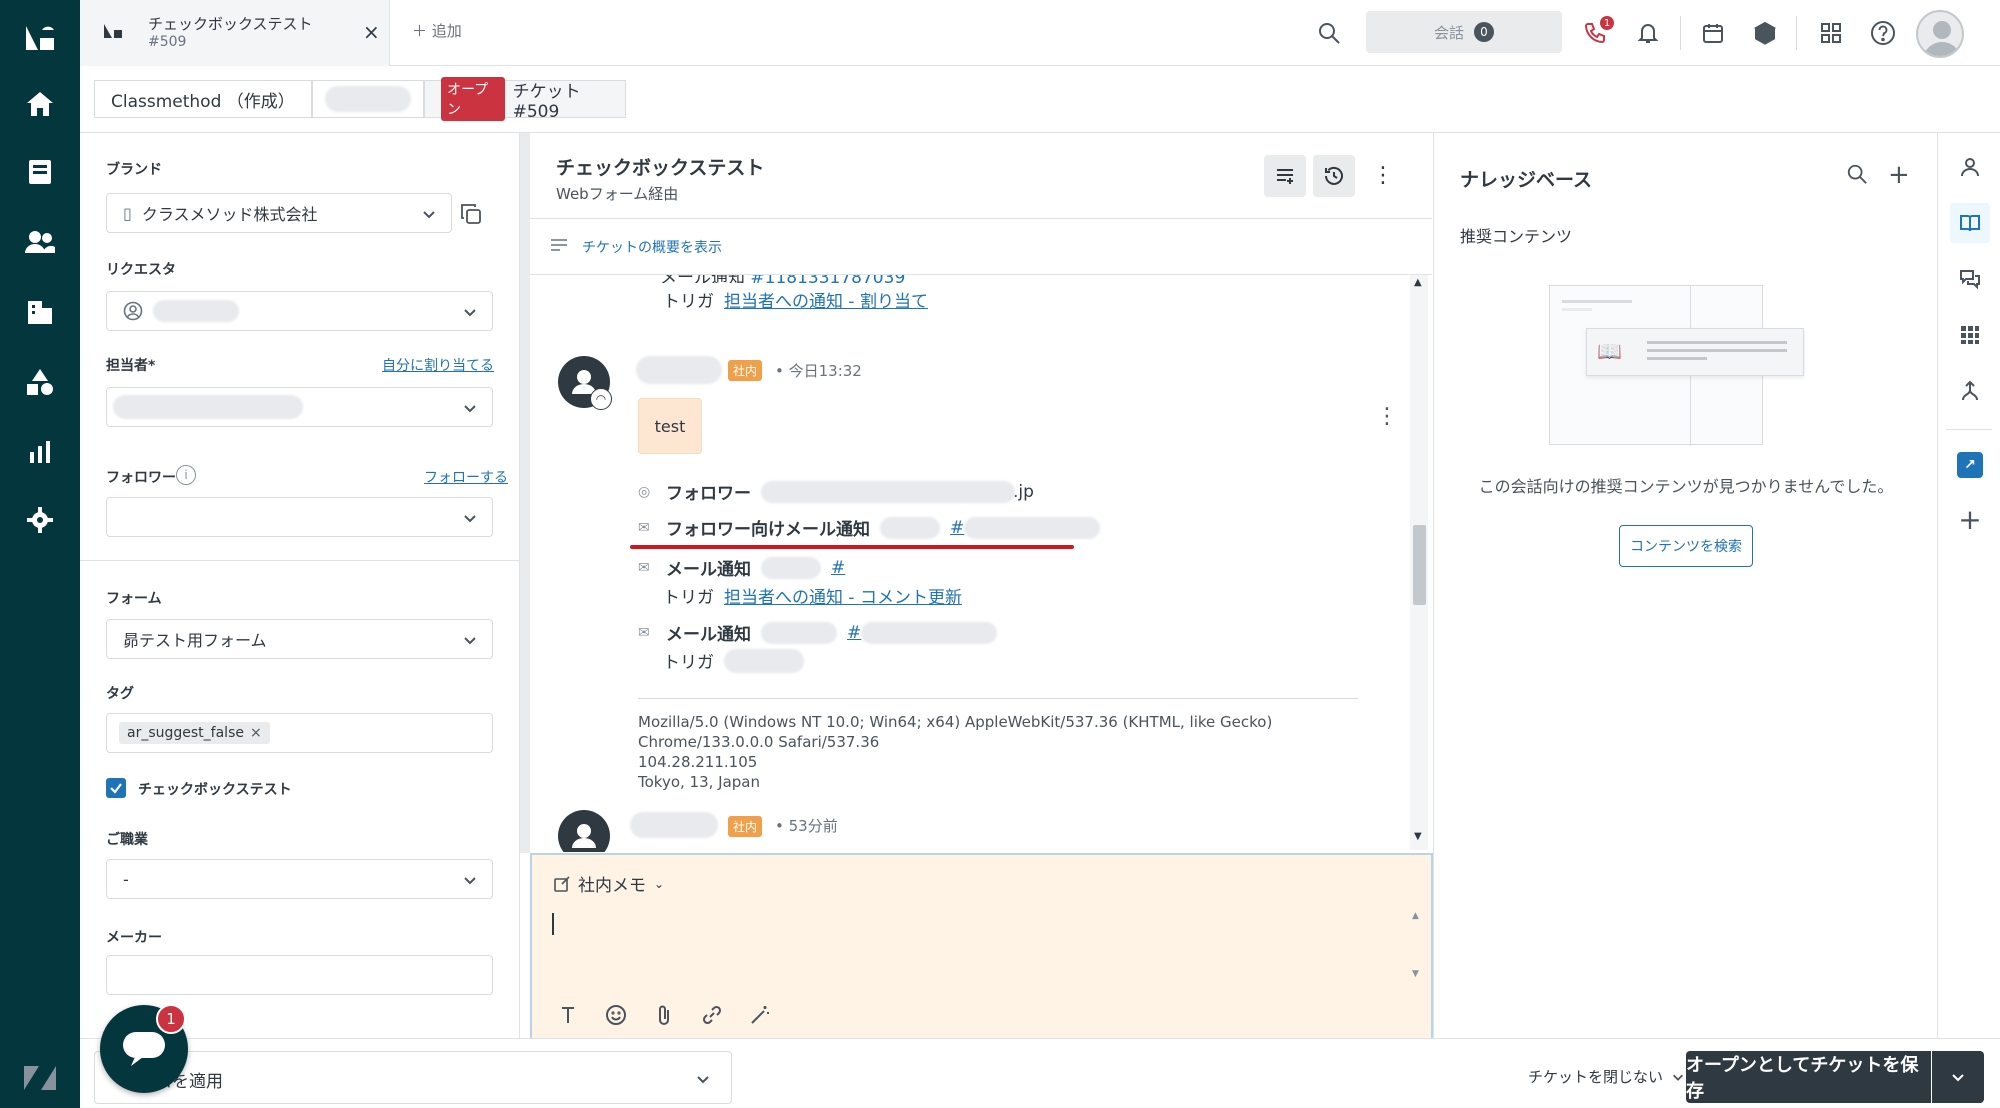 The height and width of the screenshot is (1108, 2000). I want to click on tags-label: タグ, so click(120, 694).